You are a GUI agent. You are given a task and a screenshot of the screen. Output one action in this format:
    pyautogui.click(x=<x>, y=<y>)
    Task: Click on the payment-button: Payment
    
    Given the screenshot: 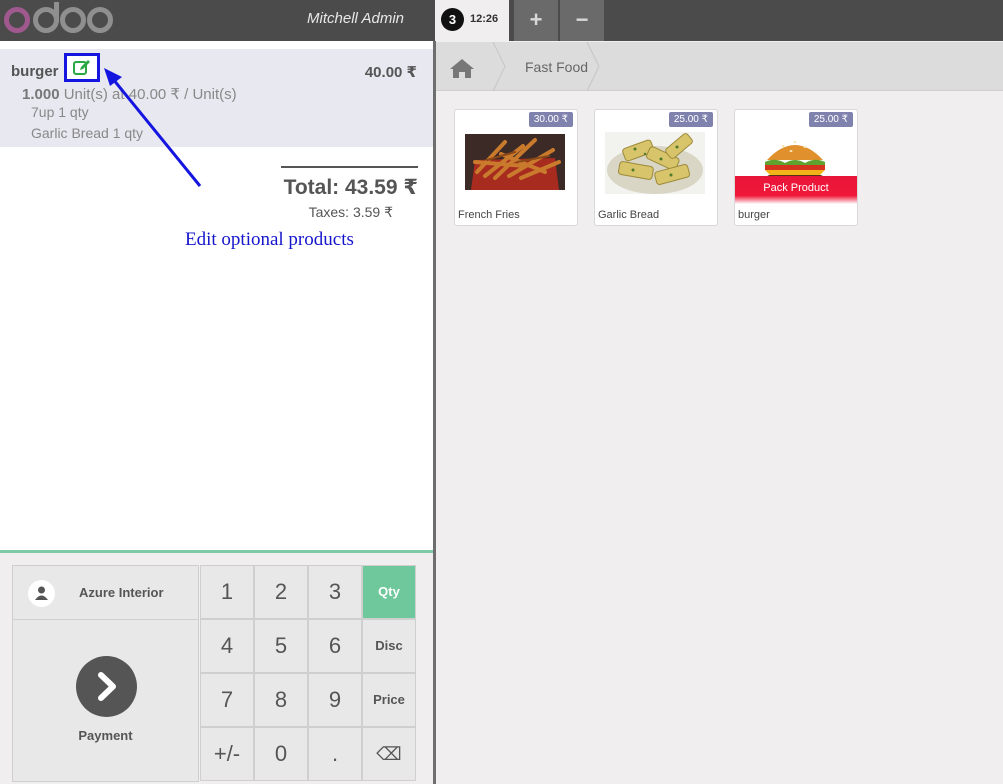 What is the action you would take?
    pyautogui.click(x=105, y=700)
    